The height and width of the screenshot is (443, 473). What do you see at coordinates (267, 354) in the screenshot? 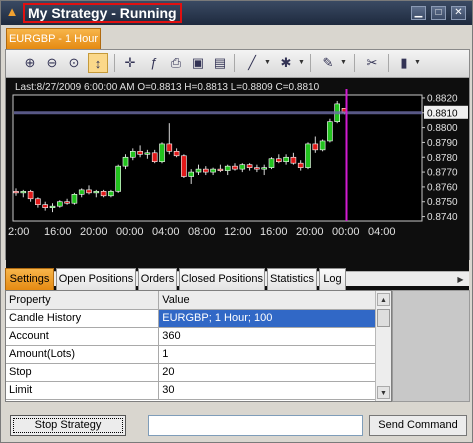
I see `value-cell: 1` at bounding box center [267, 354].